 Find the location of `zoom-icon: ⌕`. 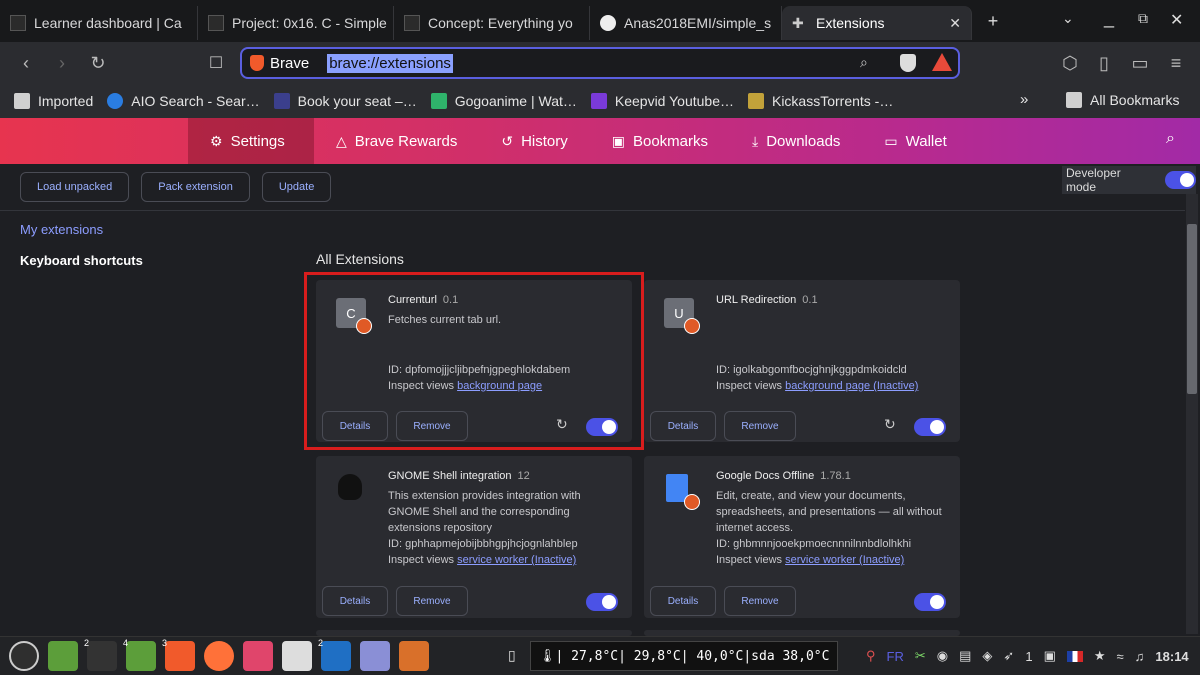

zoom-icon: ⌕ is located at coordinates (864, 62).